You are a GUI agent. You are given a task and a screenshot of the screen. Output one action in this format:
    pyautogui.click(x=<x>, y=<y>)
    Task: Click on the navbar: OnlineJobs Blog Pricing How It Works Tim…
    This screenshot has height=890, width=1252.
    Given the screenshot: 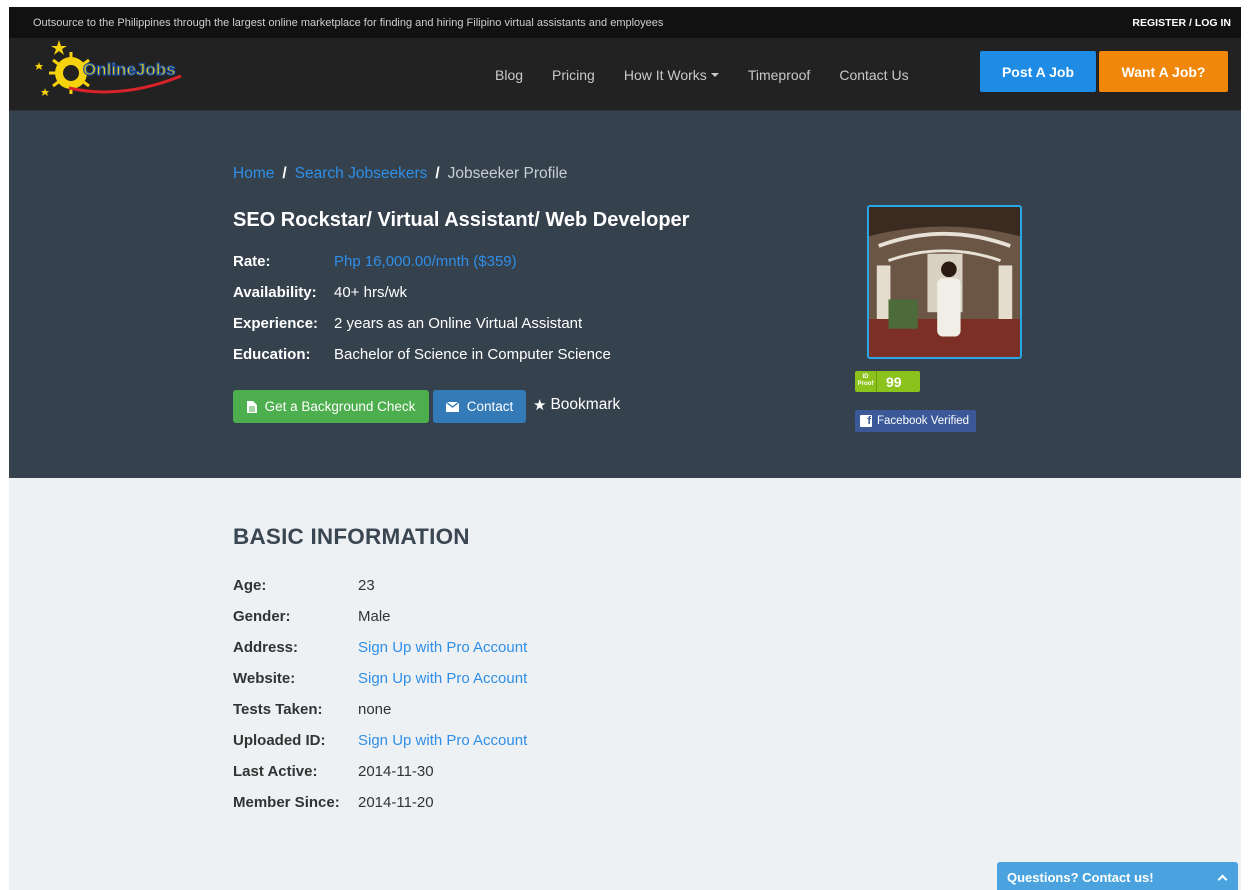 What is the action you would take?
    pyautogui.click(x=625, y=74)
    